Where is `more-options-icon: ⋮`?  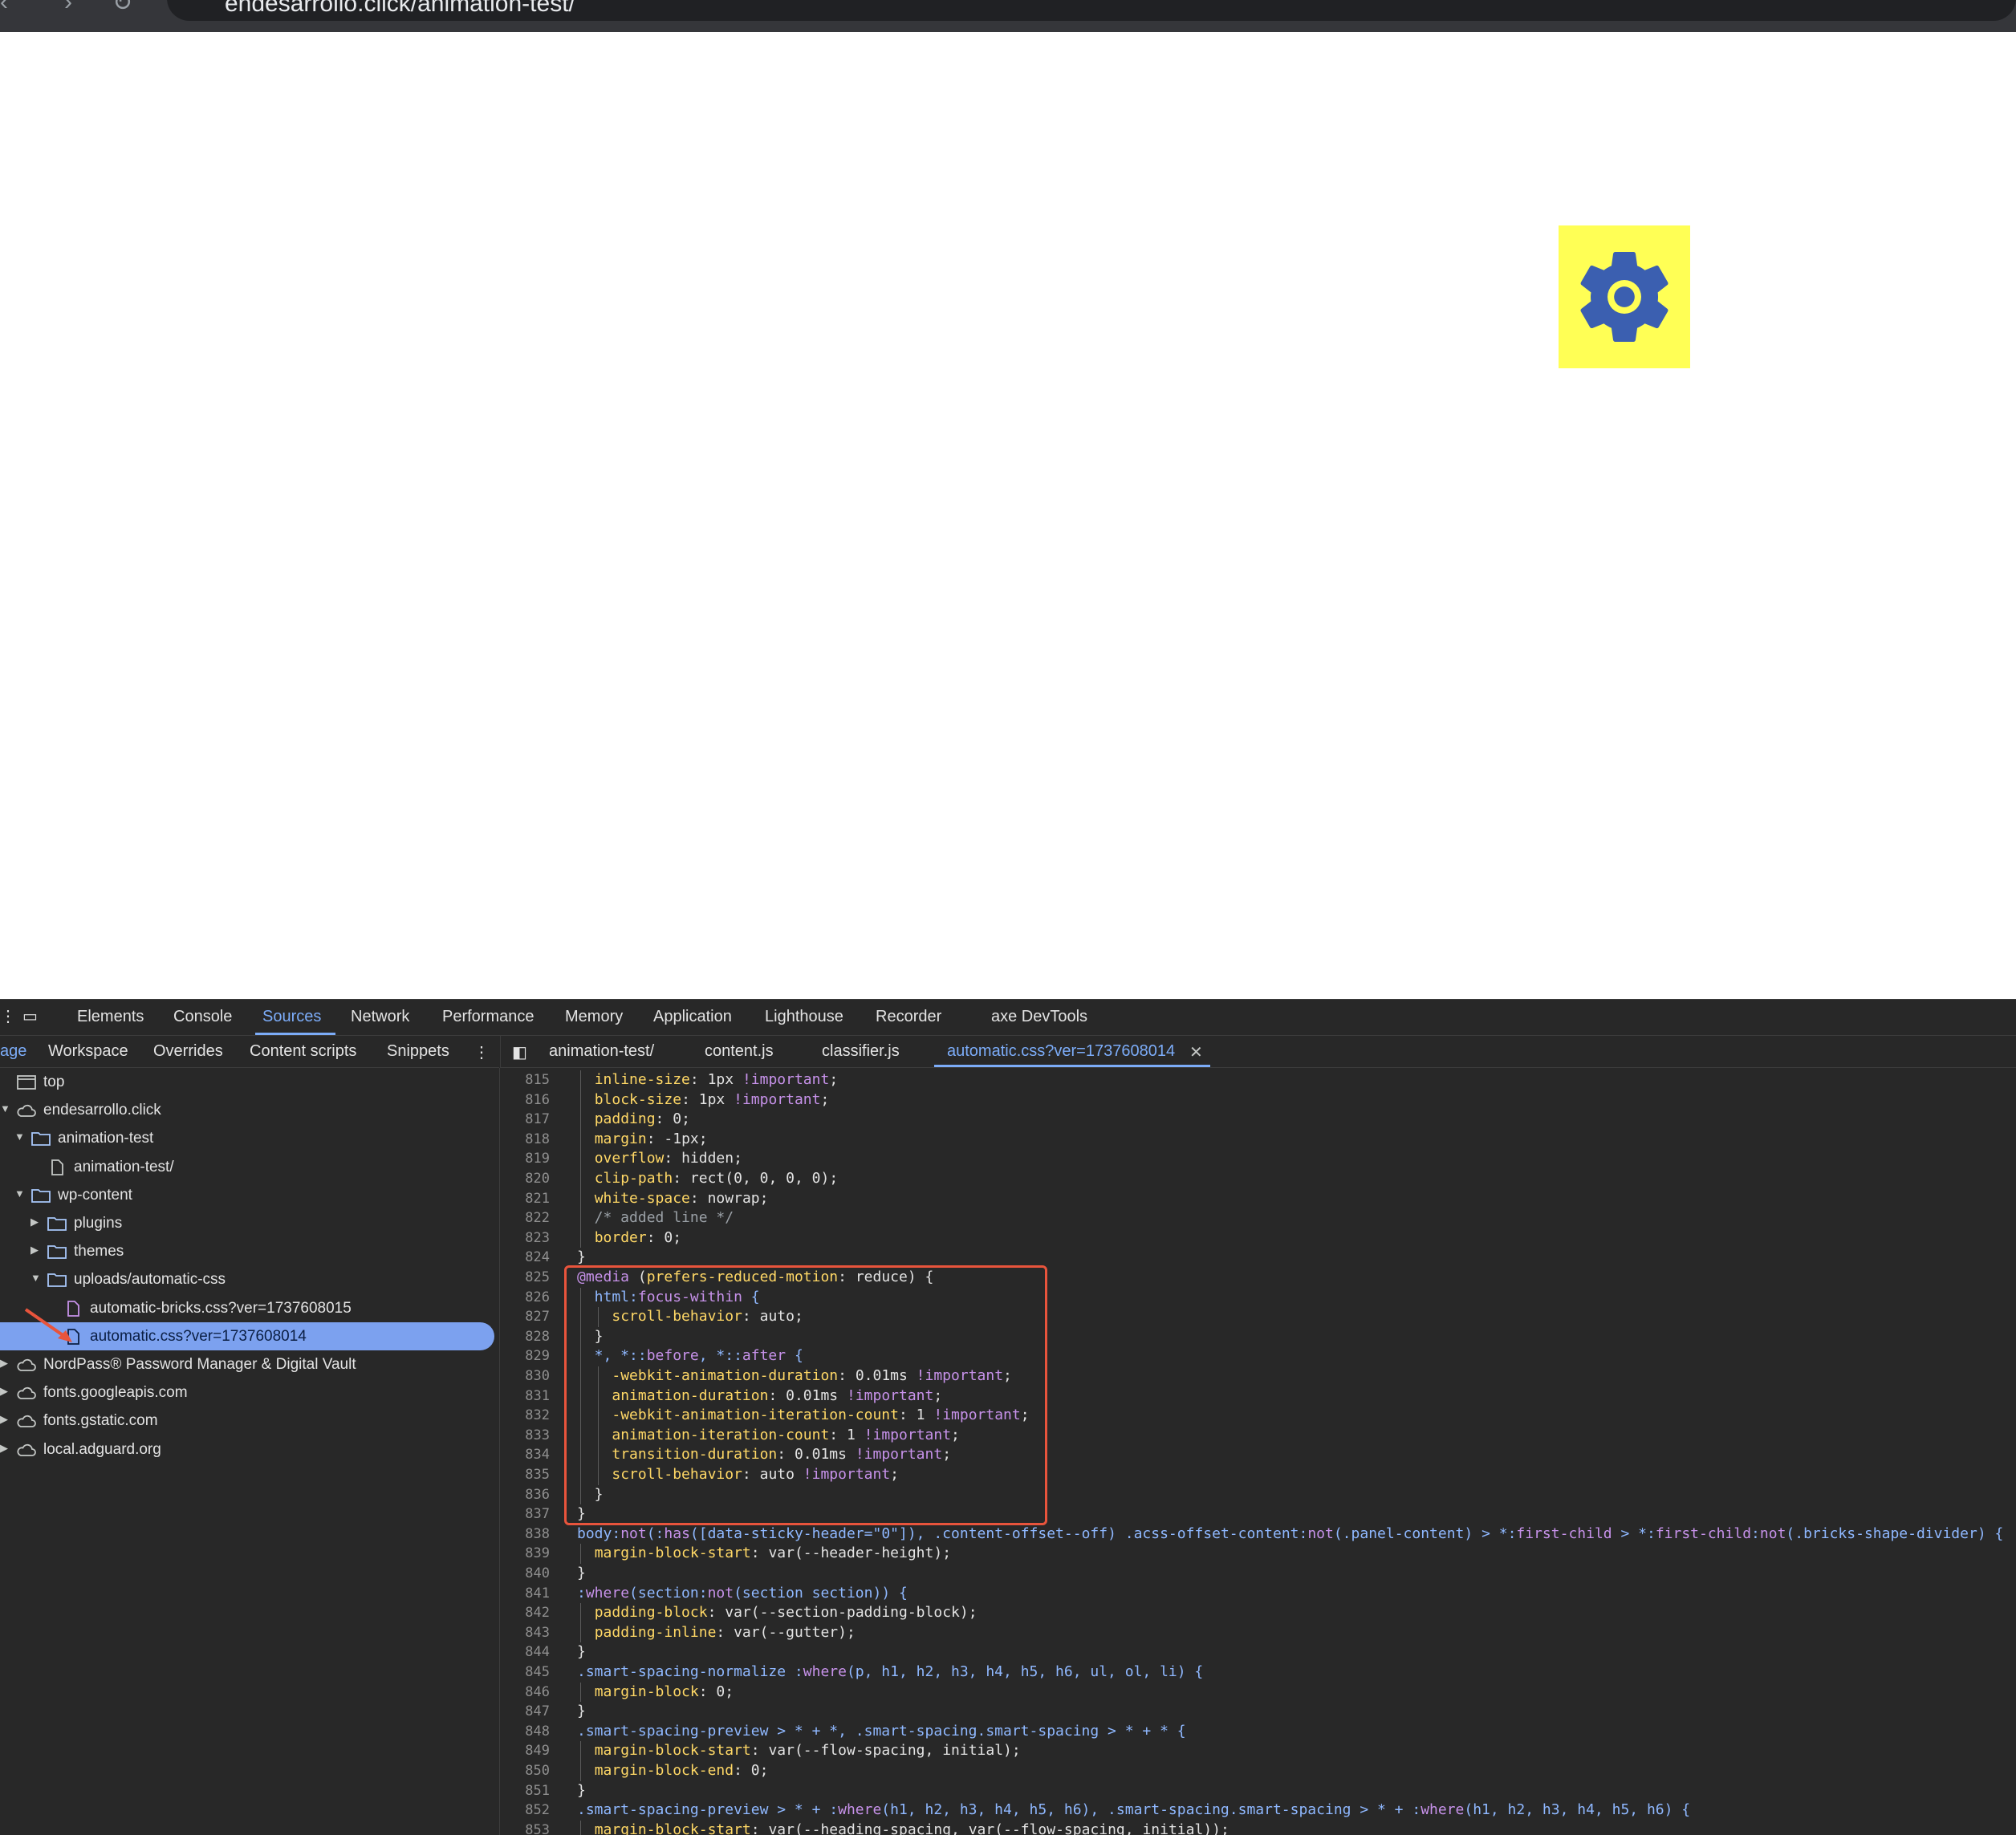
more-options-icon: ⋮ is located at coordinates (482, 1052).